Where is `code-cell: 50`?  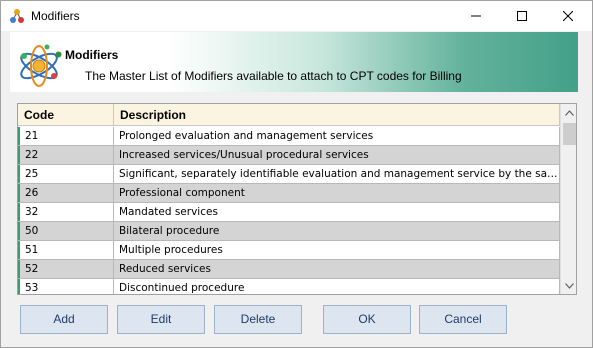 code-cell: 50 is located at coordinates (66, 231).